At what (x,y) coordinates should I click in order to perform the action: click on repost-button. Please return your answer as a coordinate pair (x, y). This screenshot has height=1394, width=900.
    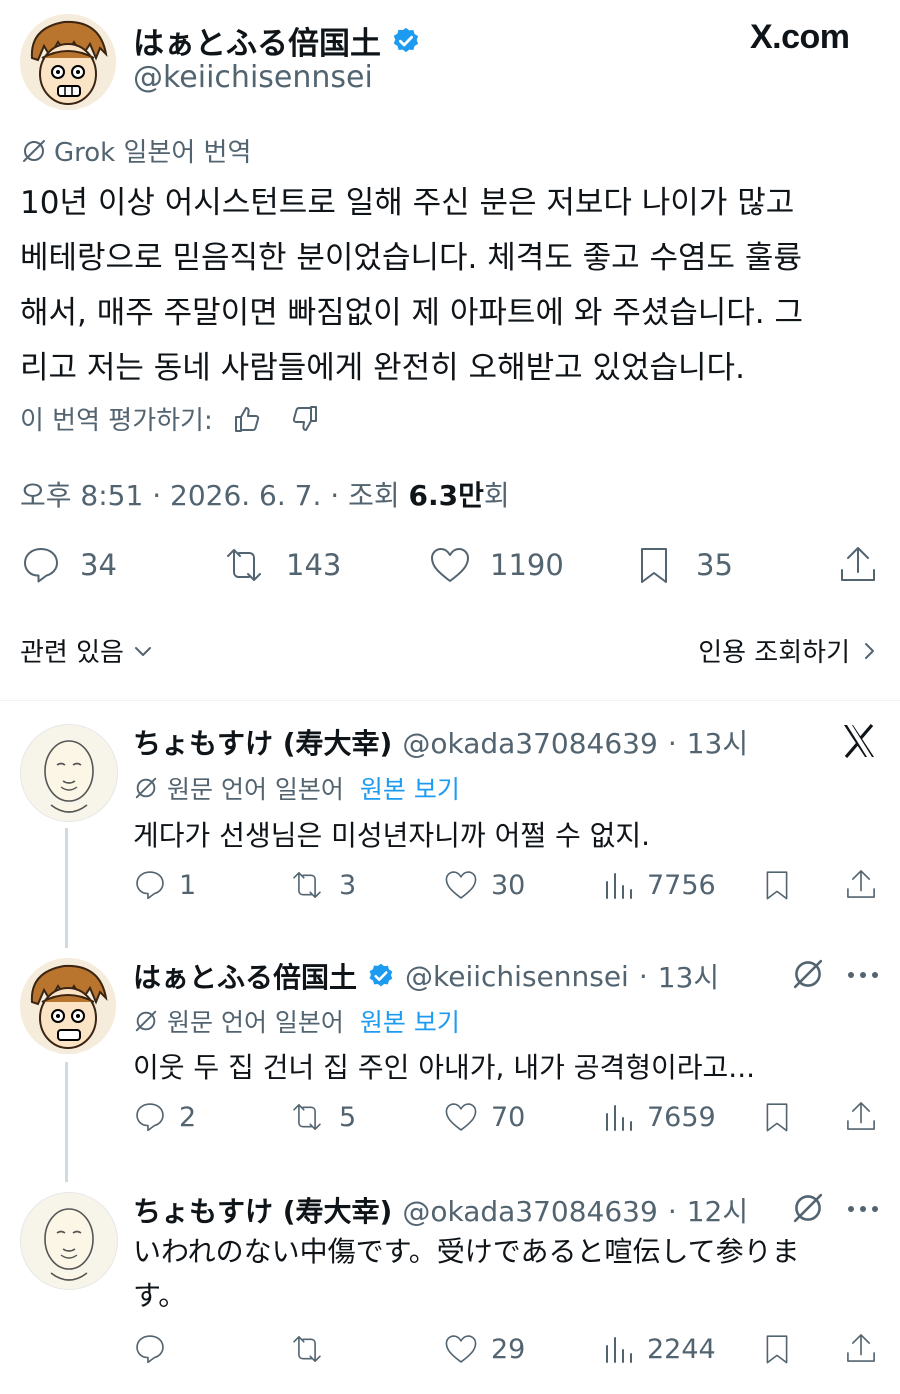
    Looking at the image, I should click on (313, 1349).